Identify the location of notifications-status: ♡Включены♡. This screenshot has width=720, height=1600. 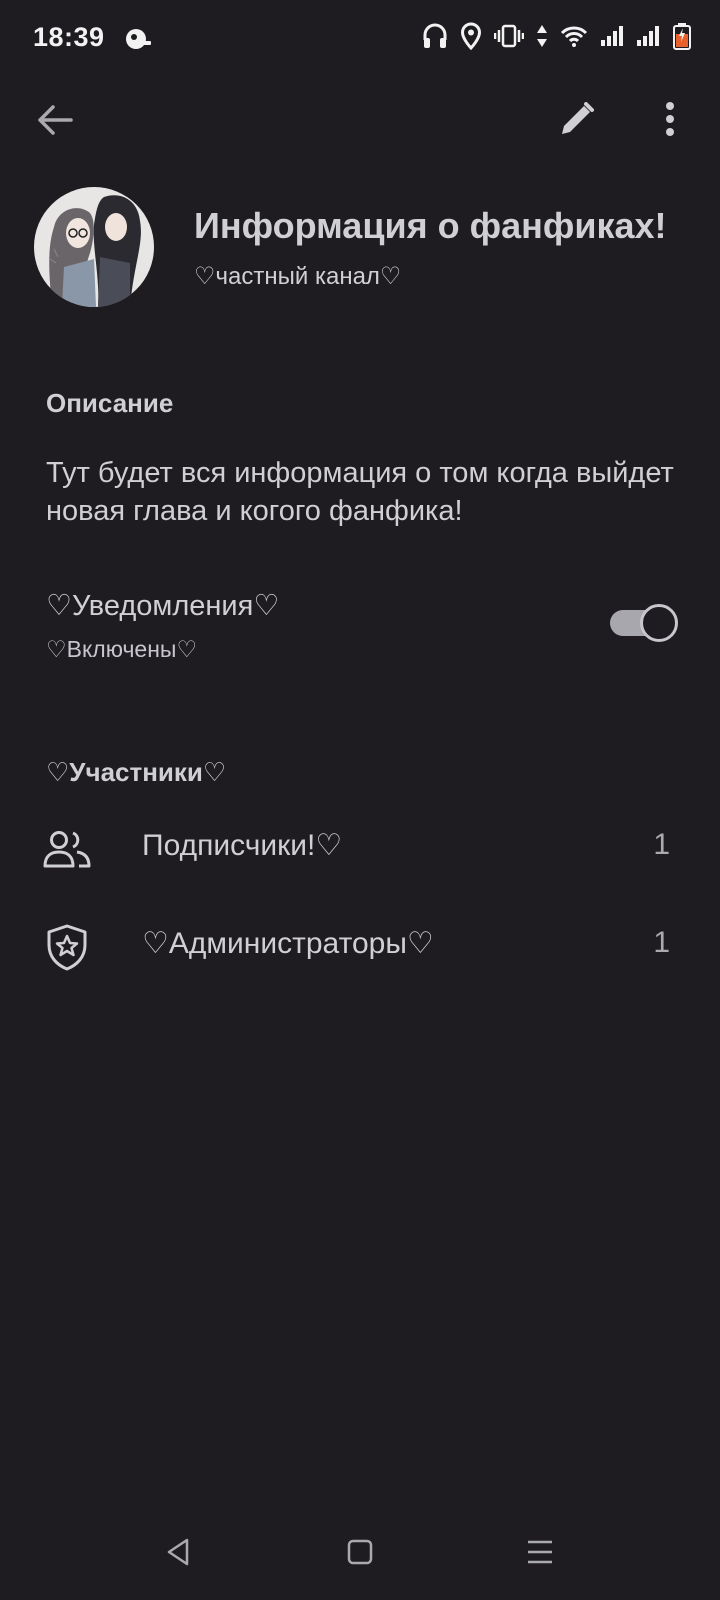
(122, 649).